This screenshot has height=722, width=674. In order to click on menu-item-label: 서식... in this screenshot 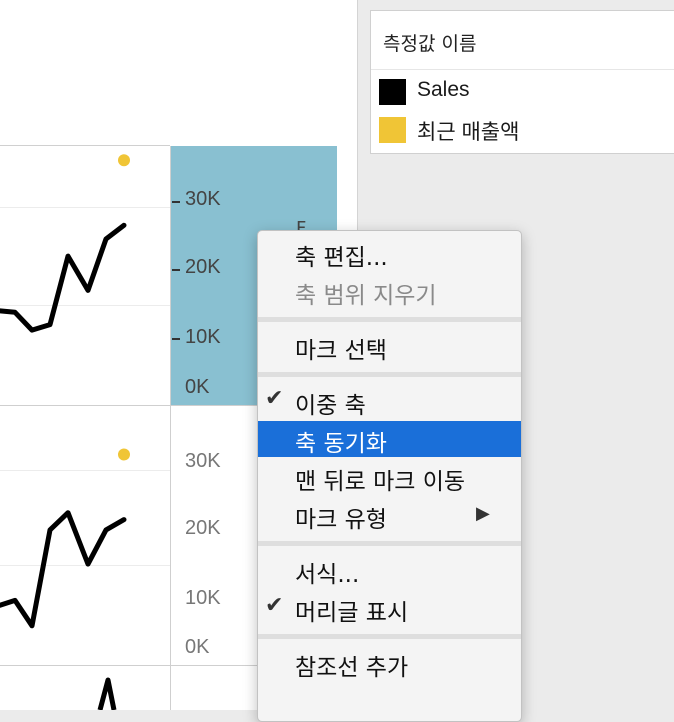, I will do `click(327, 575)`.